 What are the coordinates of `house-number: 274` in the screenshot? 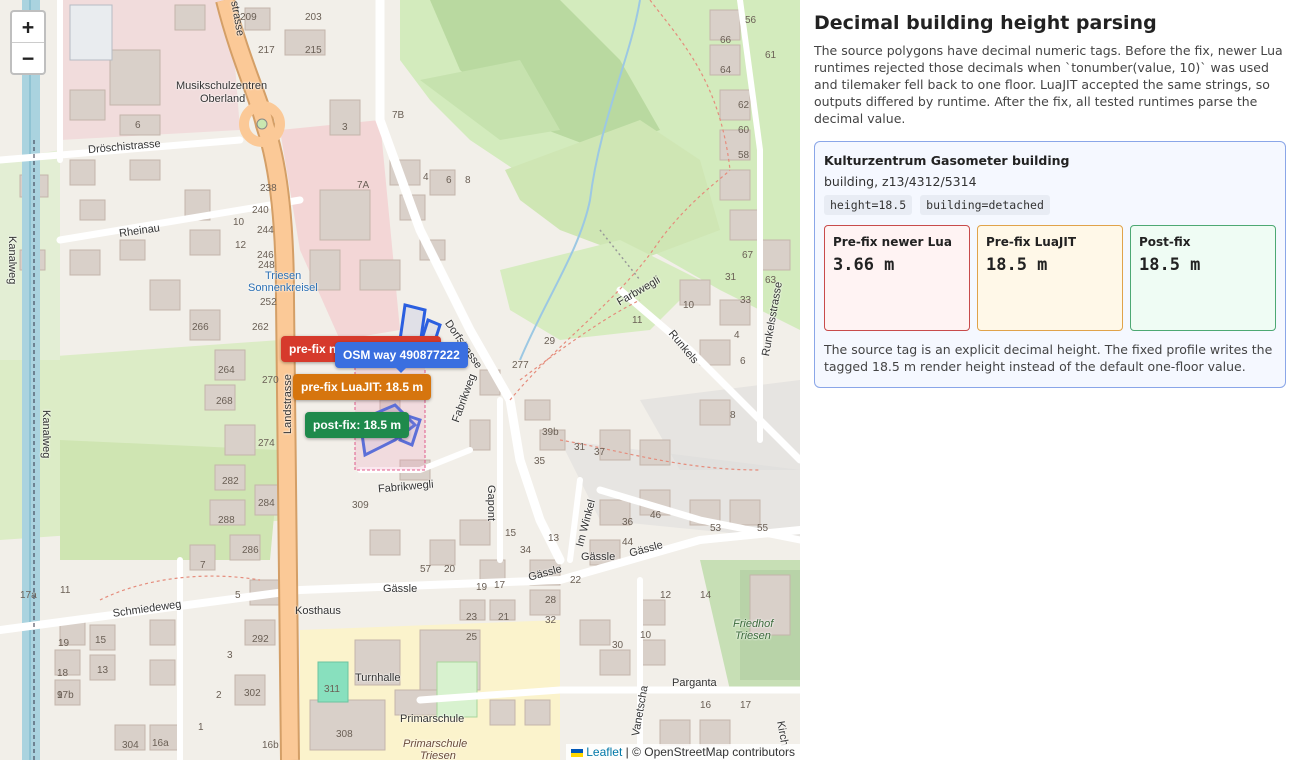 It's located at (266, 443).